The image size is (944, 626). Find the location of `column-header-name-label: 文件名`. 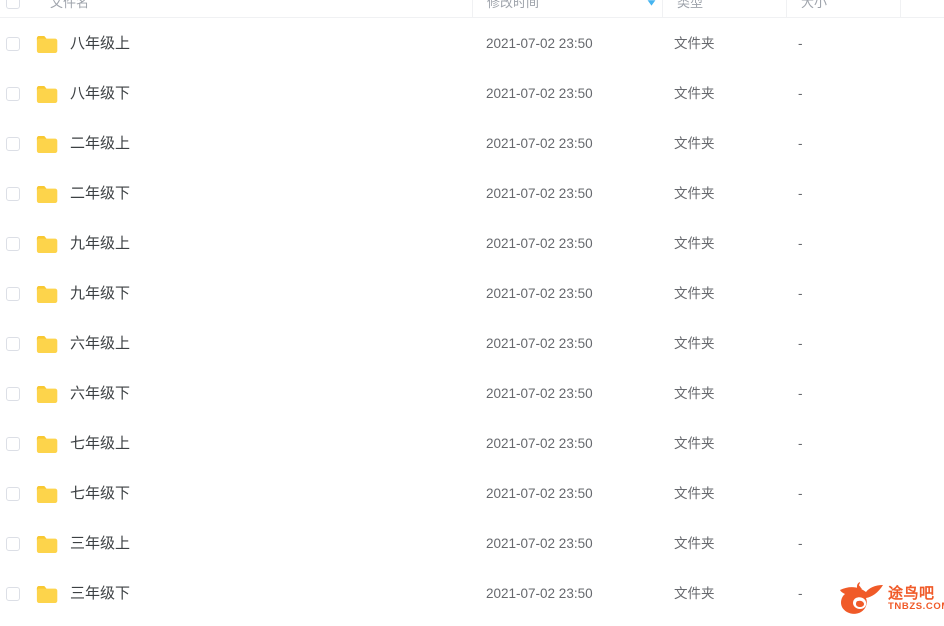

column-header-name-label: 文件名 is located at coordinates (70, 5).